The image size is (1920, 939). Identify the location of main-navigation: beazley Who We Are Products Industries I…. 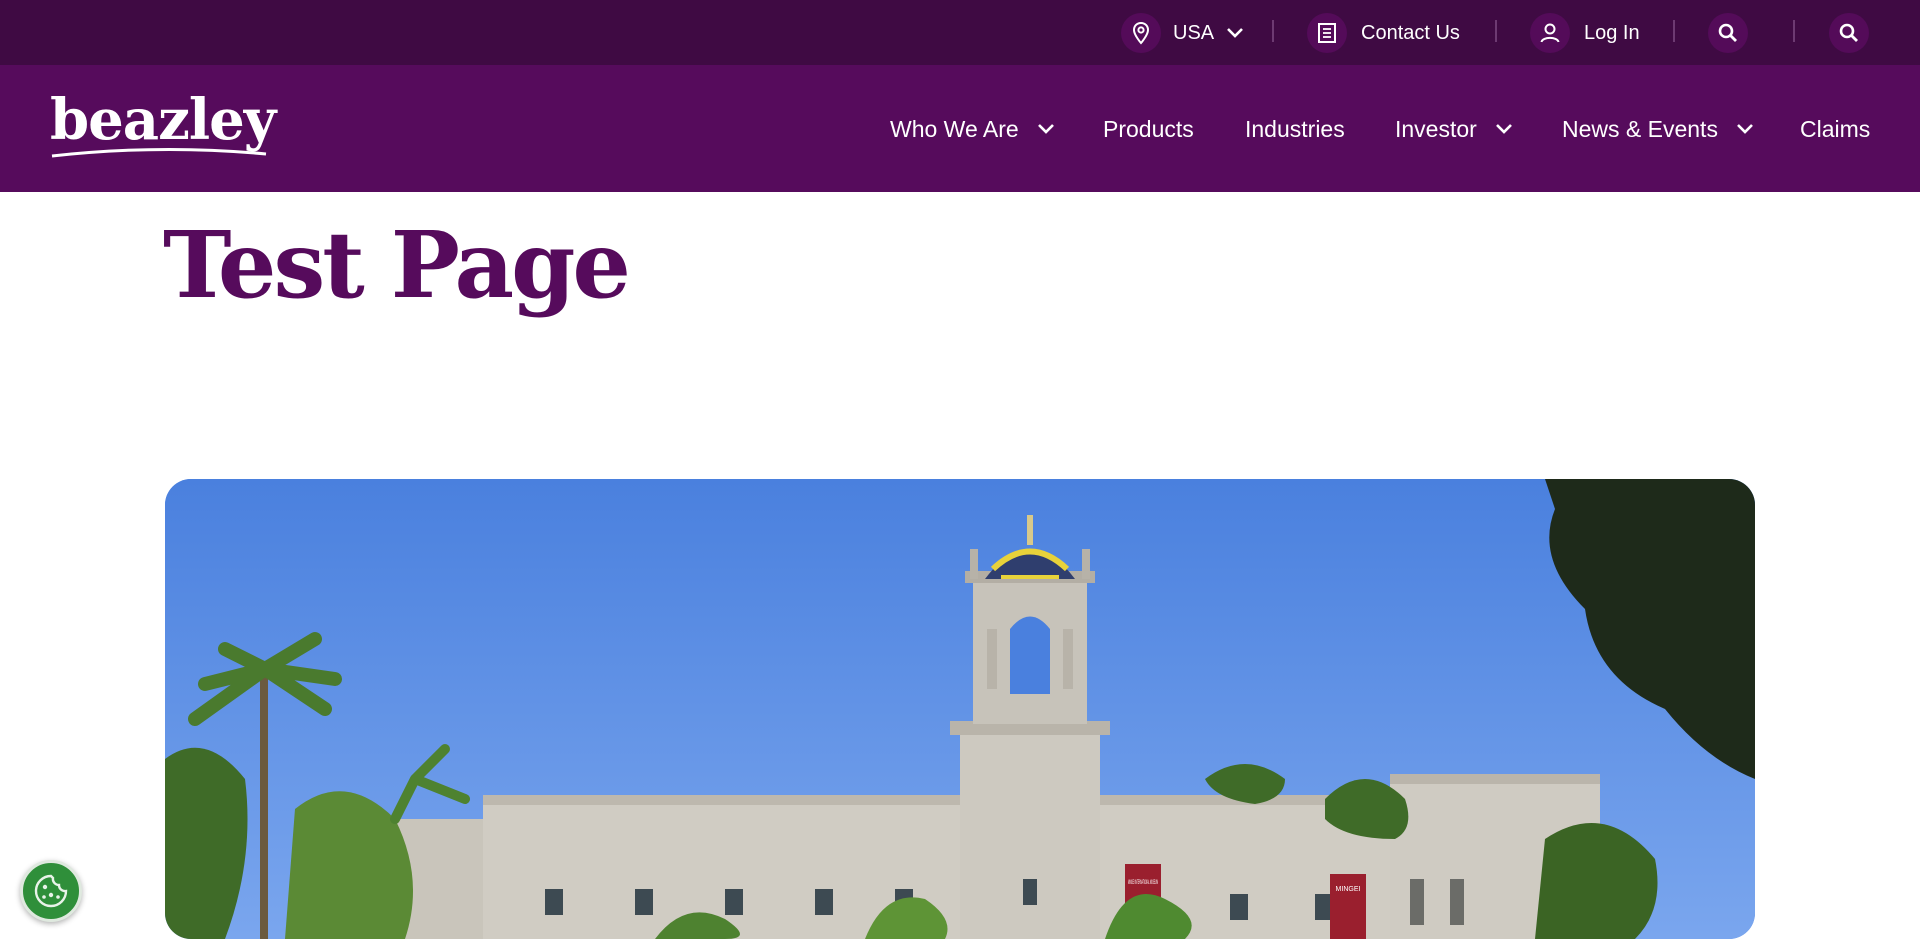
(960, 128).